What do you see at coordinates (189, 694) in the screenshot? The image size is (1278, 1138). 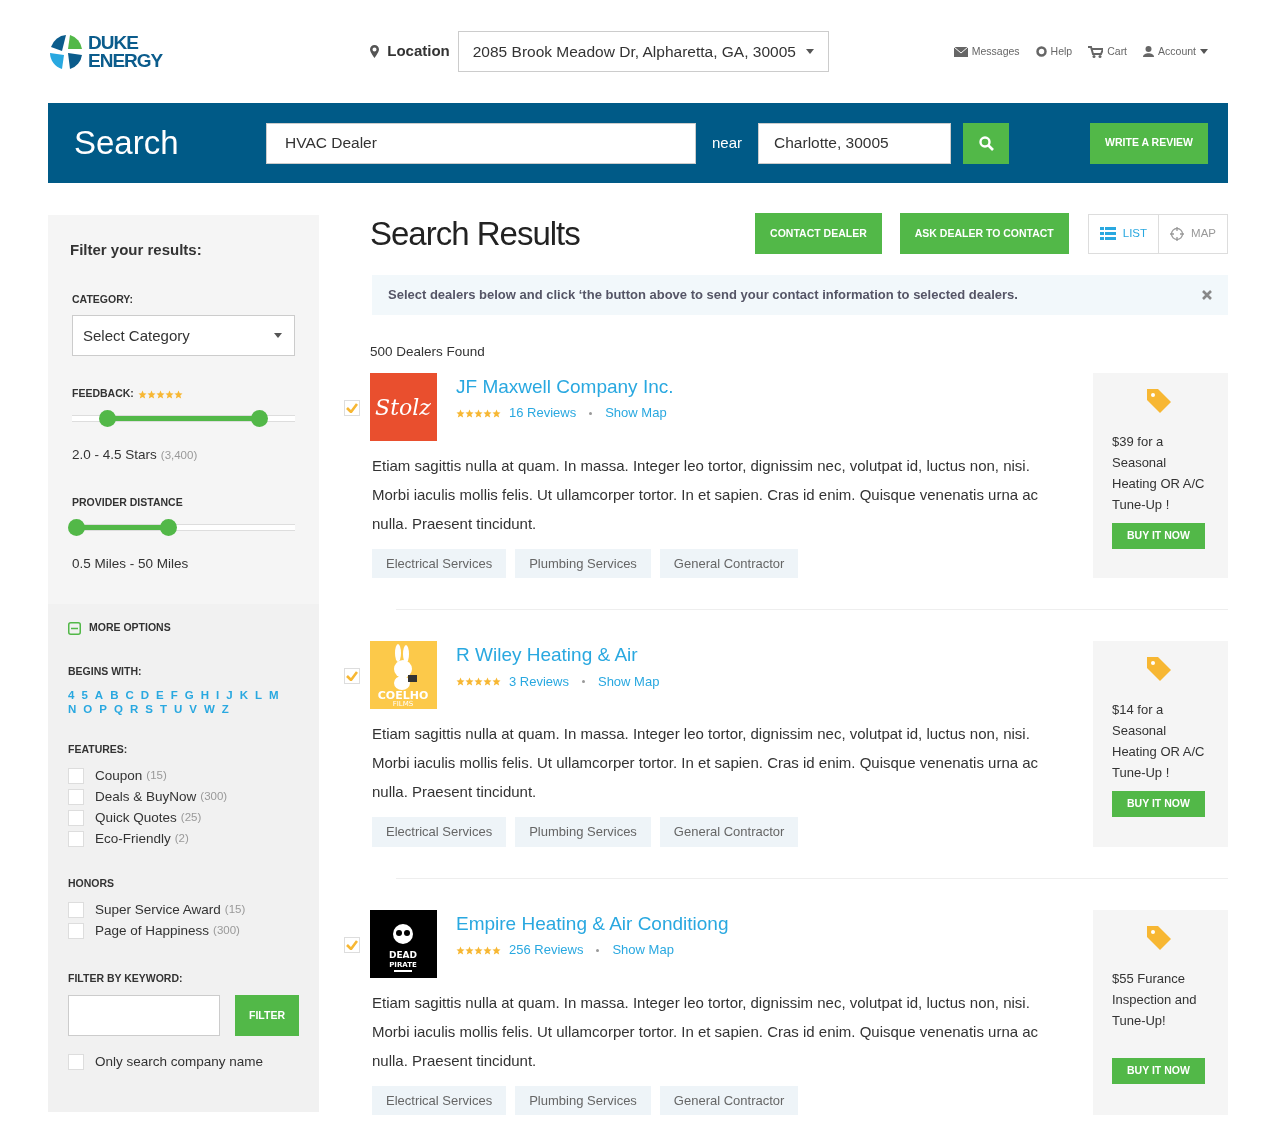 I see `letter-link: G` at bounding box center [189, 694].